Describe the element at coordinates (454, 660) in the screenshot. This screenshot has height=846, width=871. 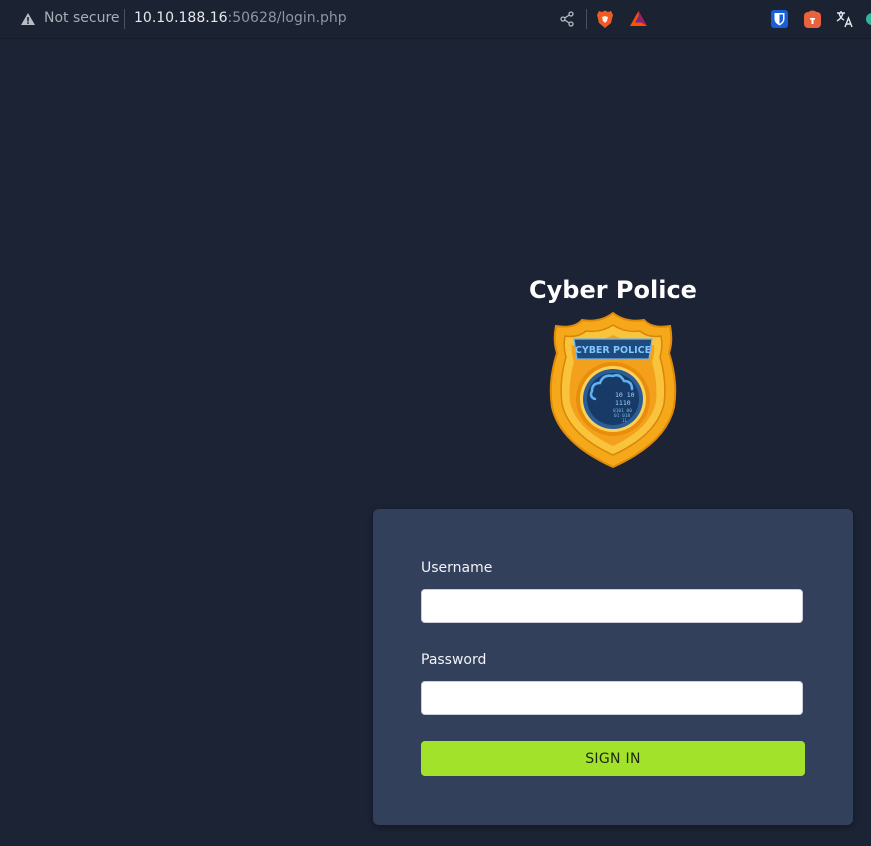
I see `password-label: Password` at that location.